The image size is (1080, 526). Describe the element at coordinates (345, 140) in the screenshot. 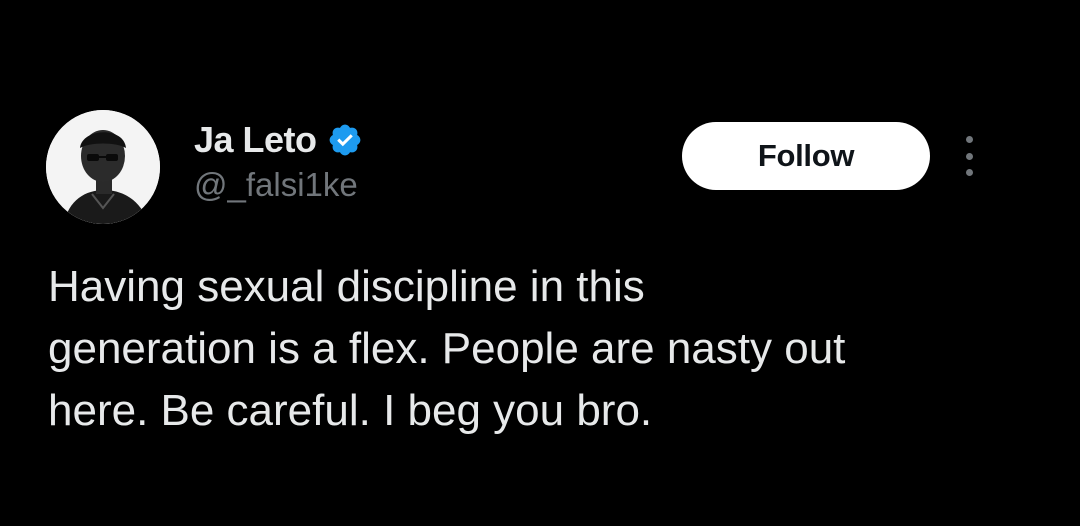

I see `verified-badge-icon` at that location.